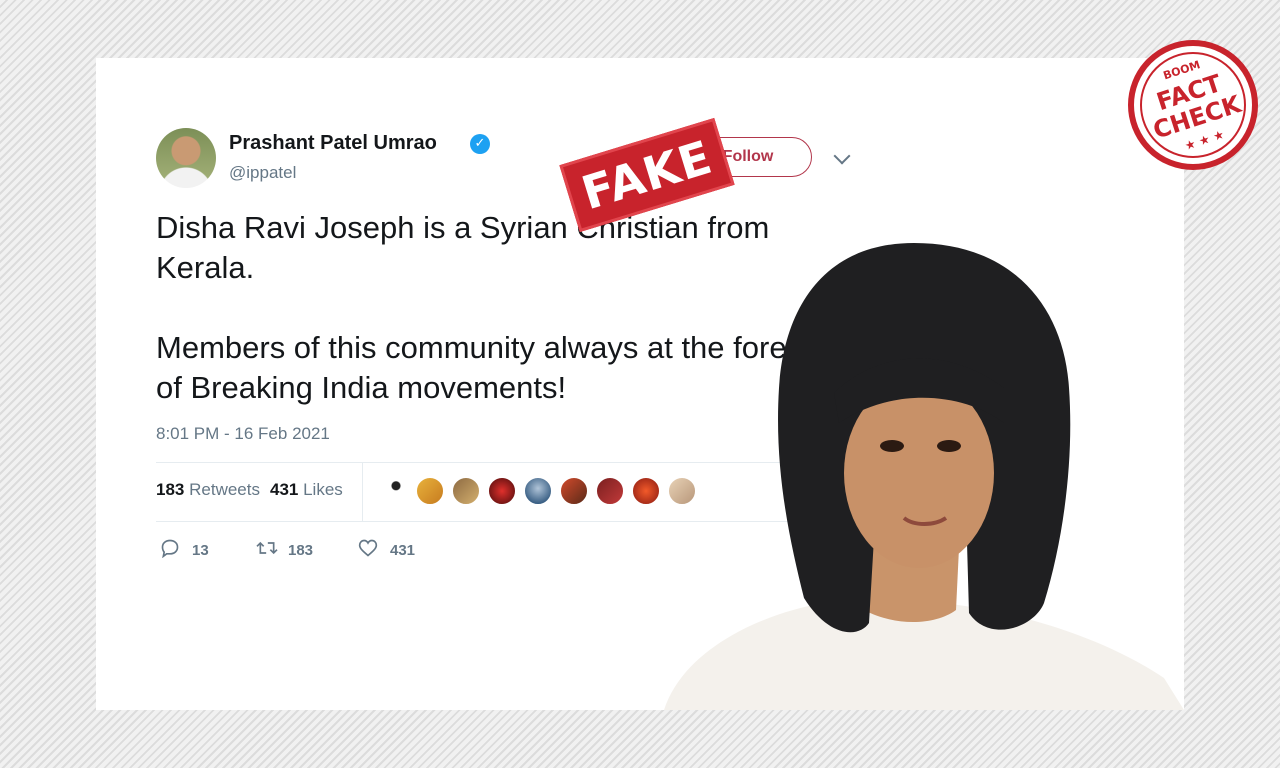 This screenshot has width=1280, height=768. I want to click on author-name: Prashant Patel Umrao, so click(333, 143).